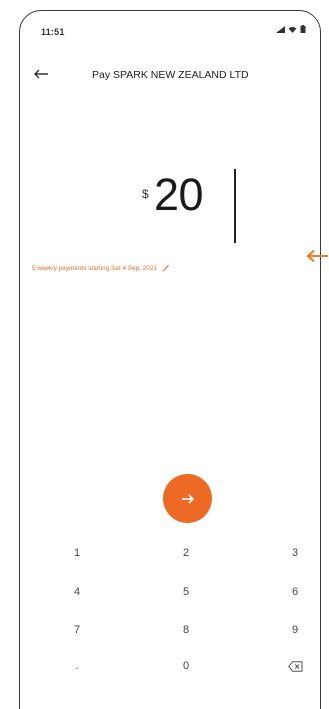 The width and height of the screenshot is (329, 709). What do you see at coordinates (295, 553) in the screenshot?
I see `key-3: 3` at bounding box center [295, 553].